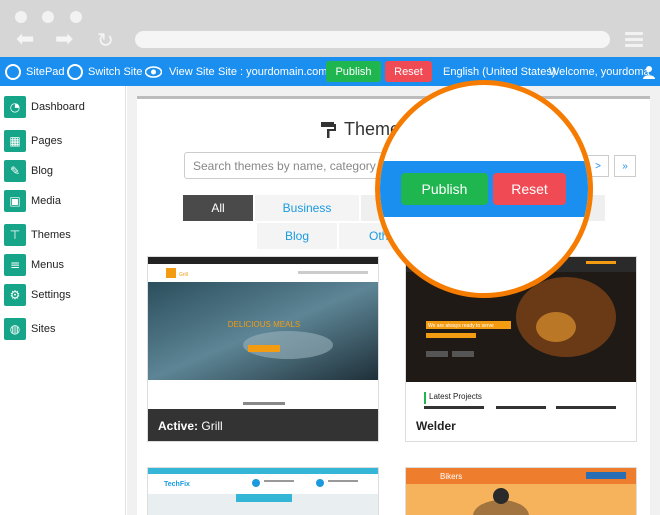 The height and width of the screenshot is (515, 660). Describe the element at coordinates (634, 39) in the screenshot. I see `hamburger-menu-icon` at that location.